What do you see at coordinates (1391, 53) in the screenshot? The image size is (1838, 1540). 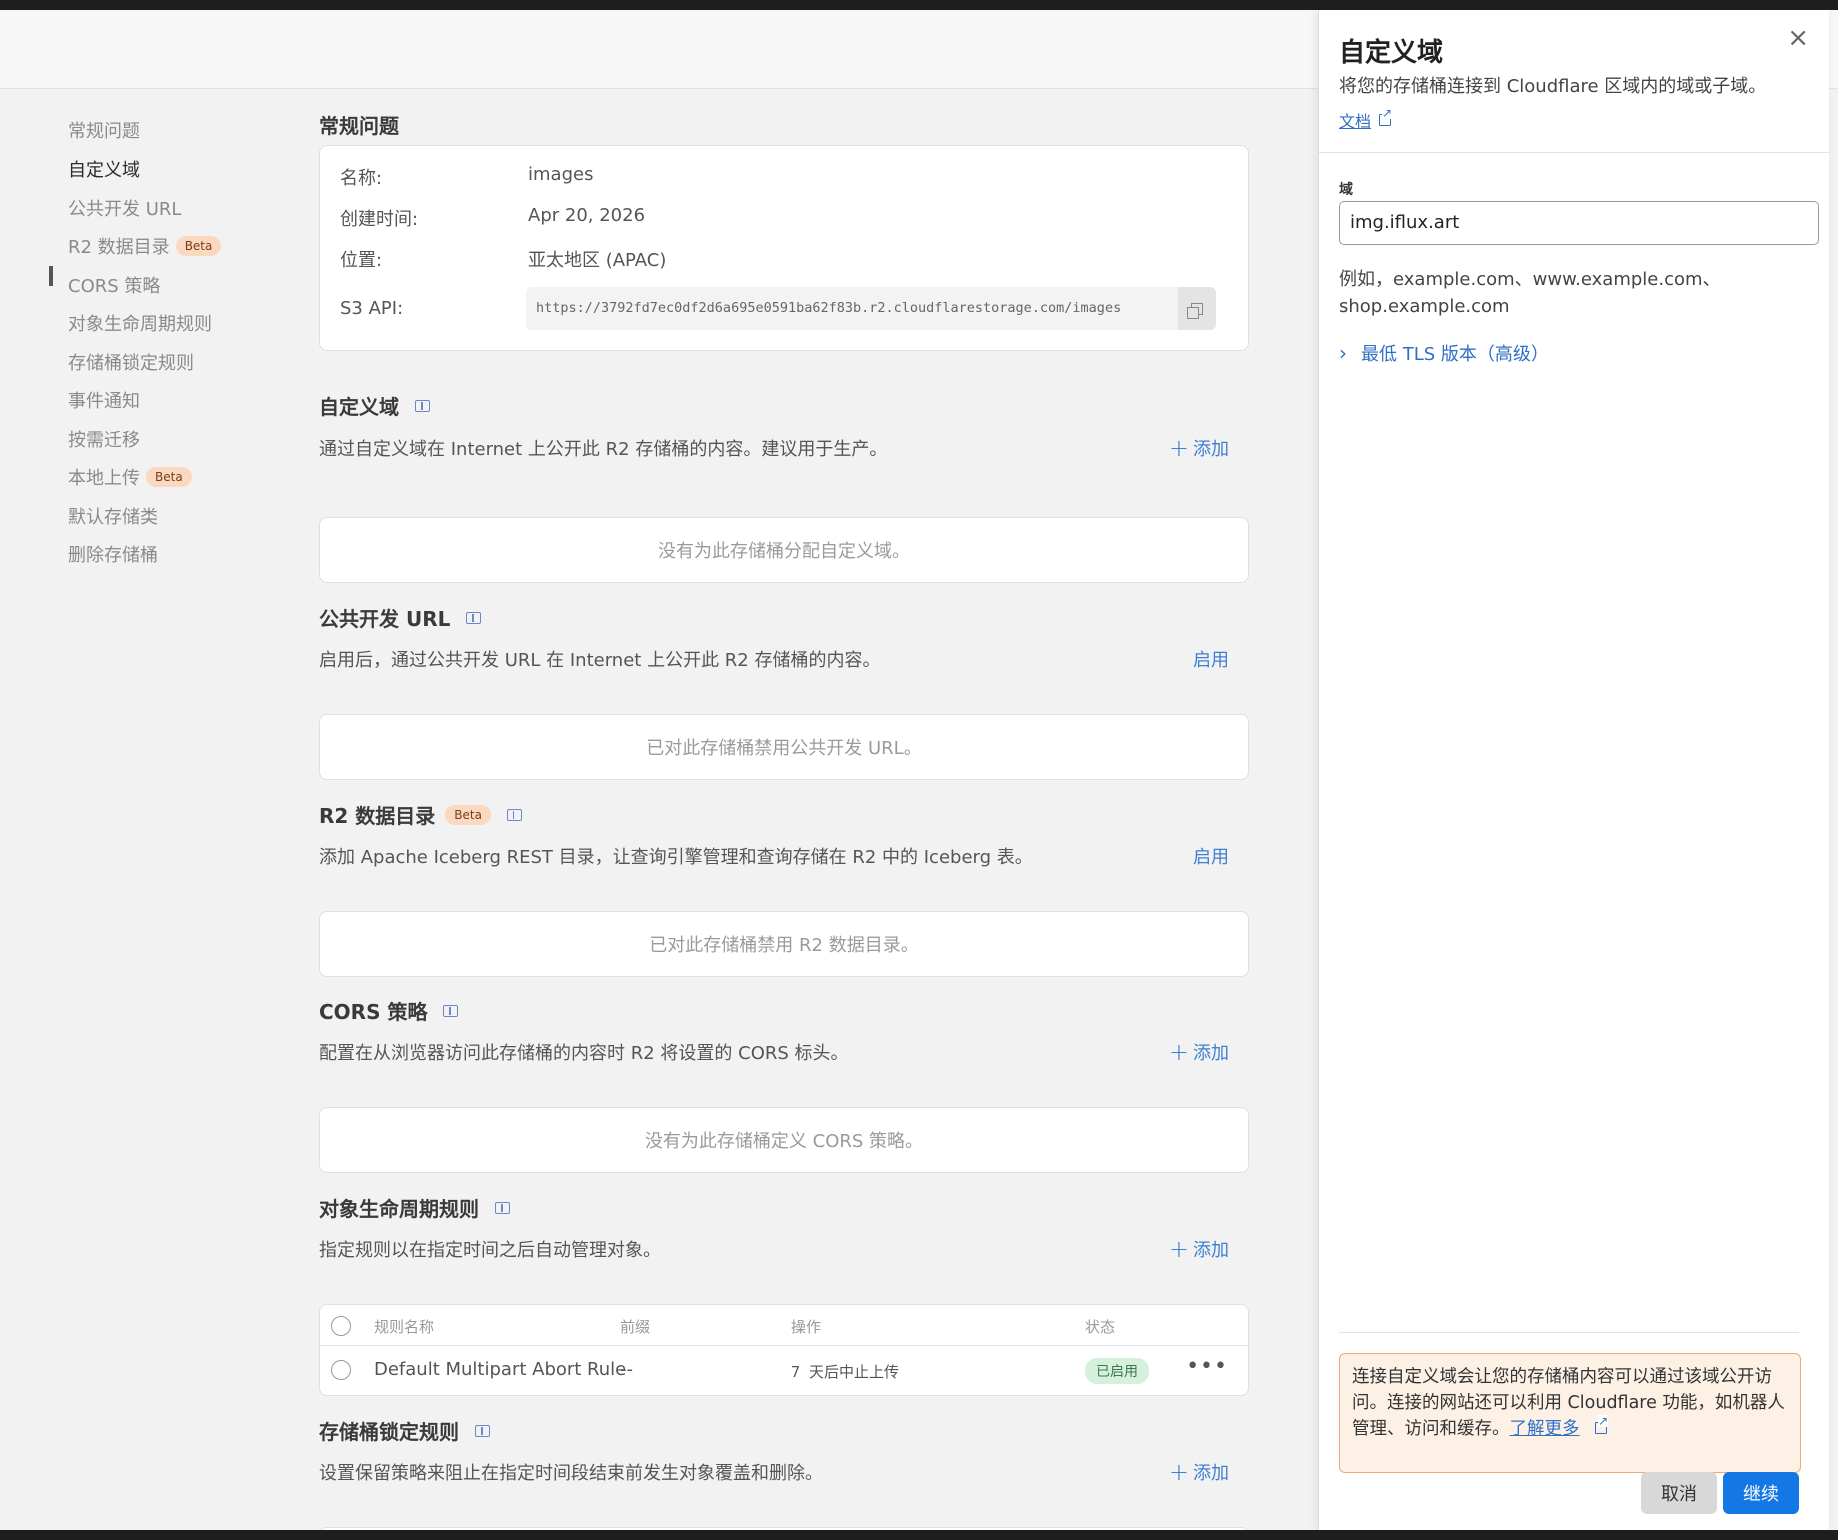 I see `drawer-title: 自定义域` at bounding box center [1391, 53].